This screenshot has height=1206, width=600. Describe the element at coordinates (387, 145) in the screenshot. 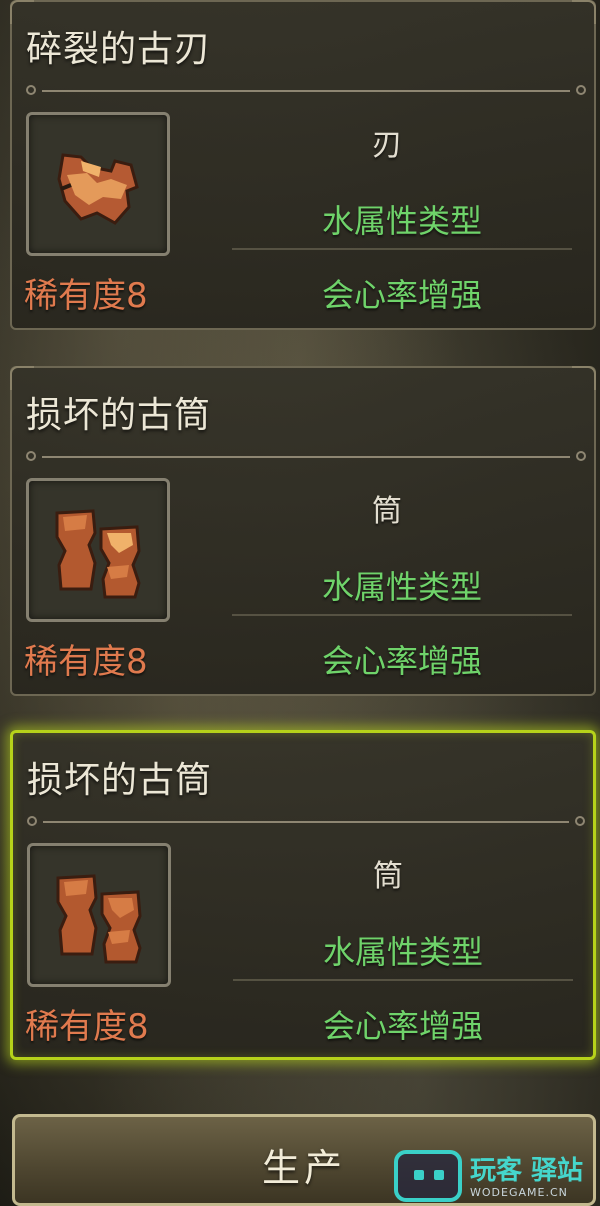

I see `equipment-type: 刃` at that location.